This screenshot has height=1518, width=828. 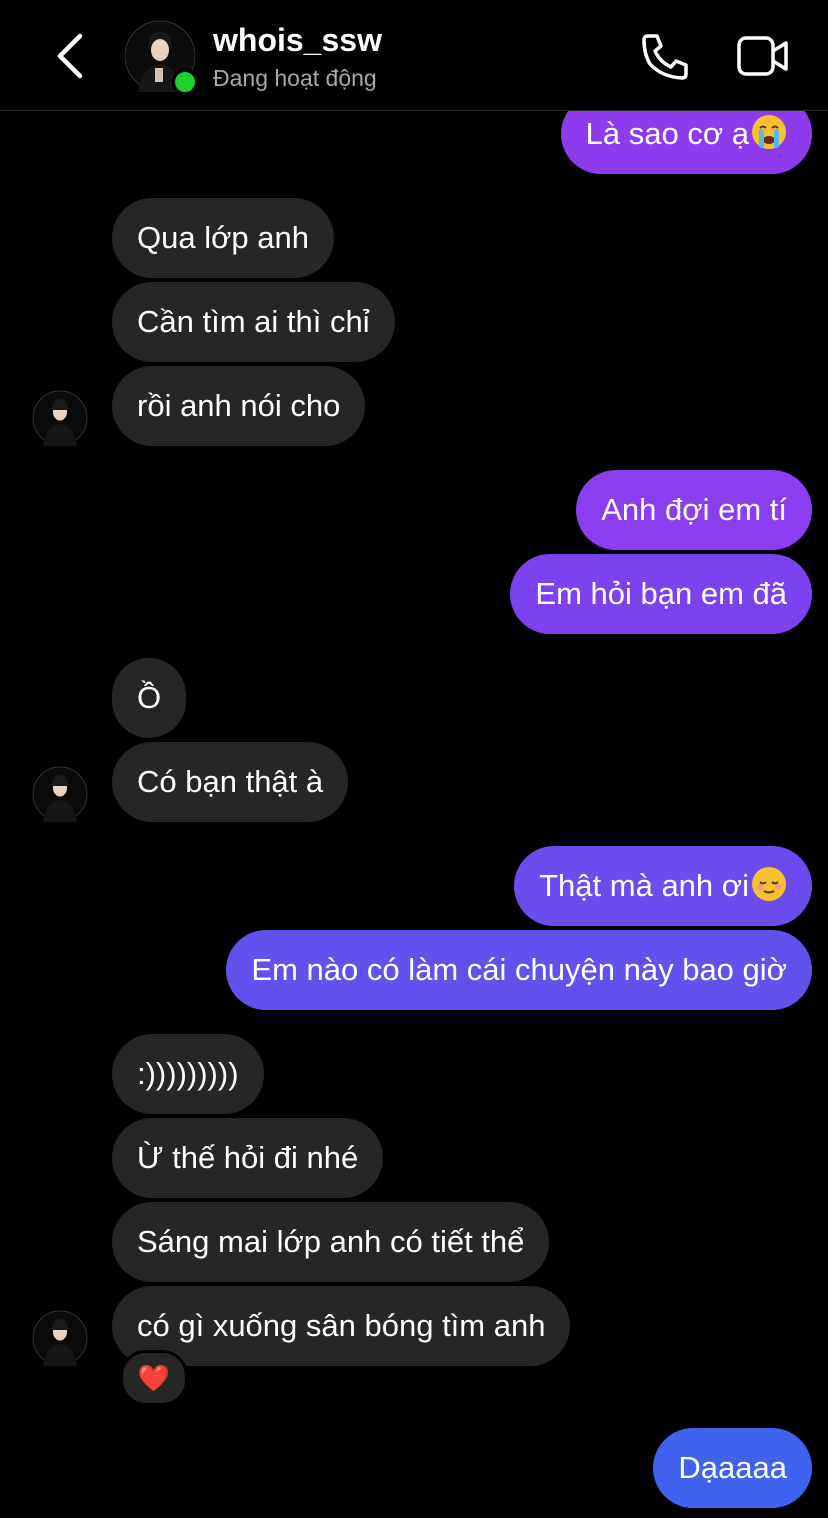 What do you see at coordinates (72, 56) in the screenshot?
I see `back-icon` at bounding box center [72, 56].